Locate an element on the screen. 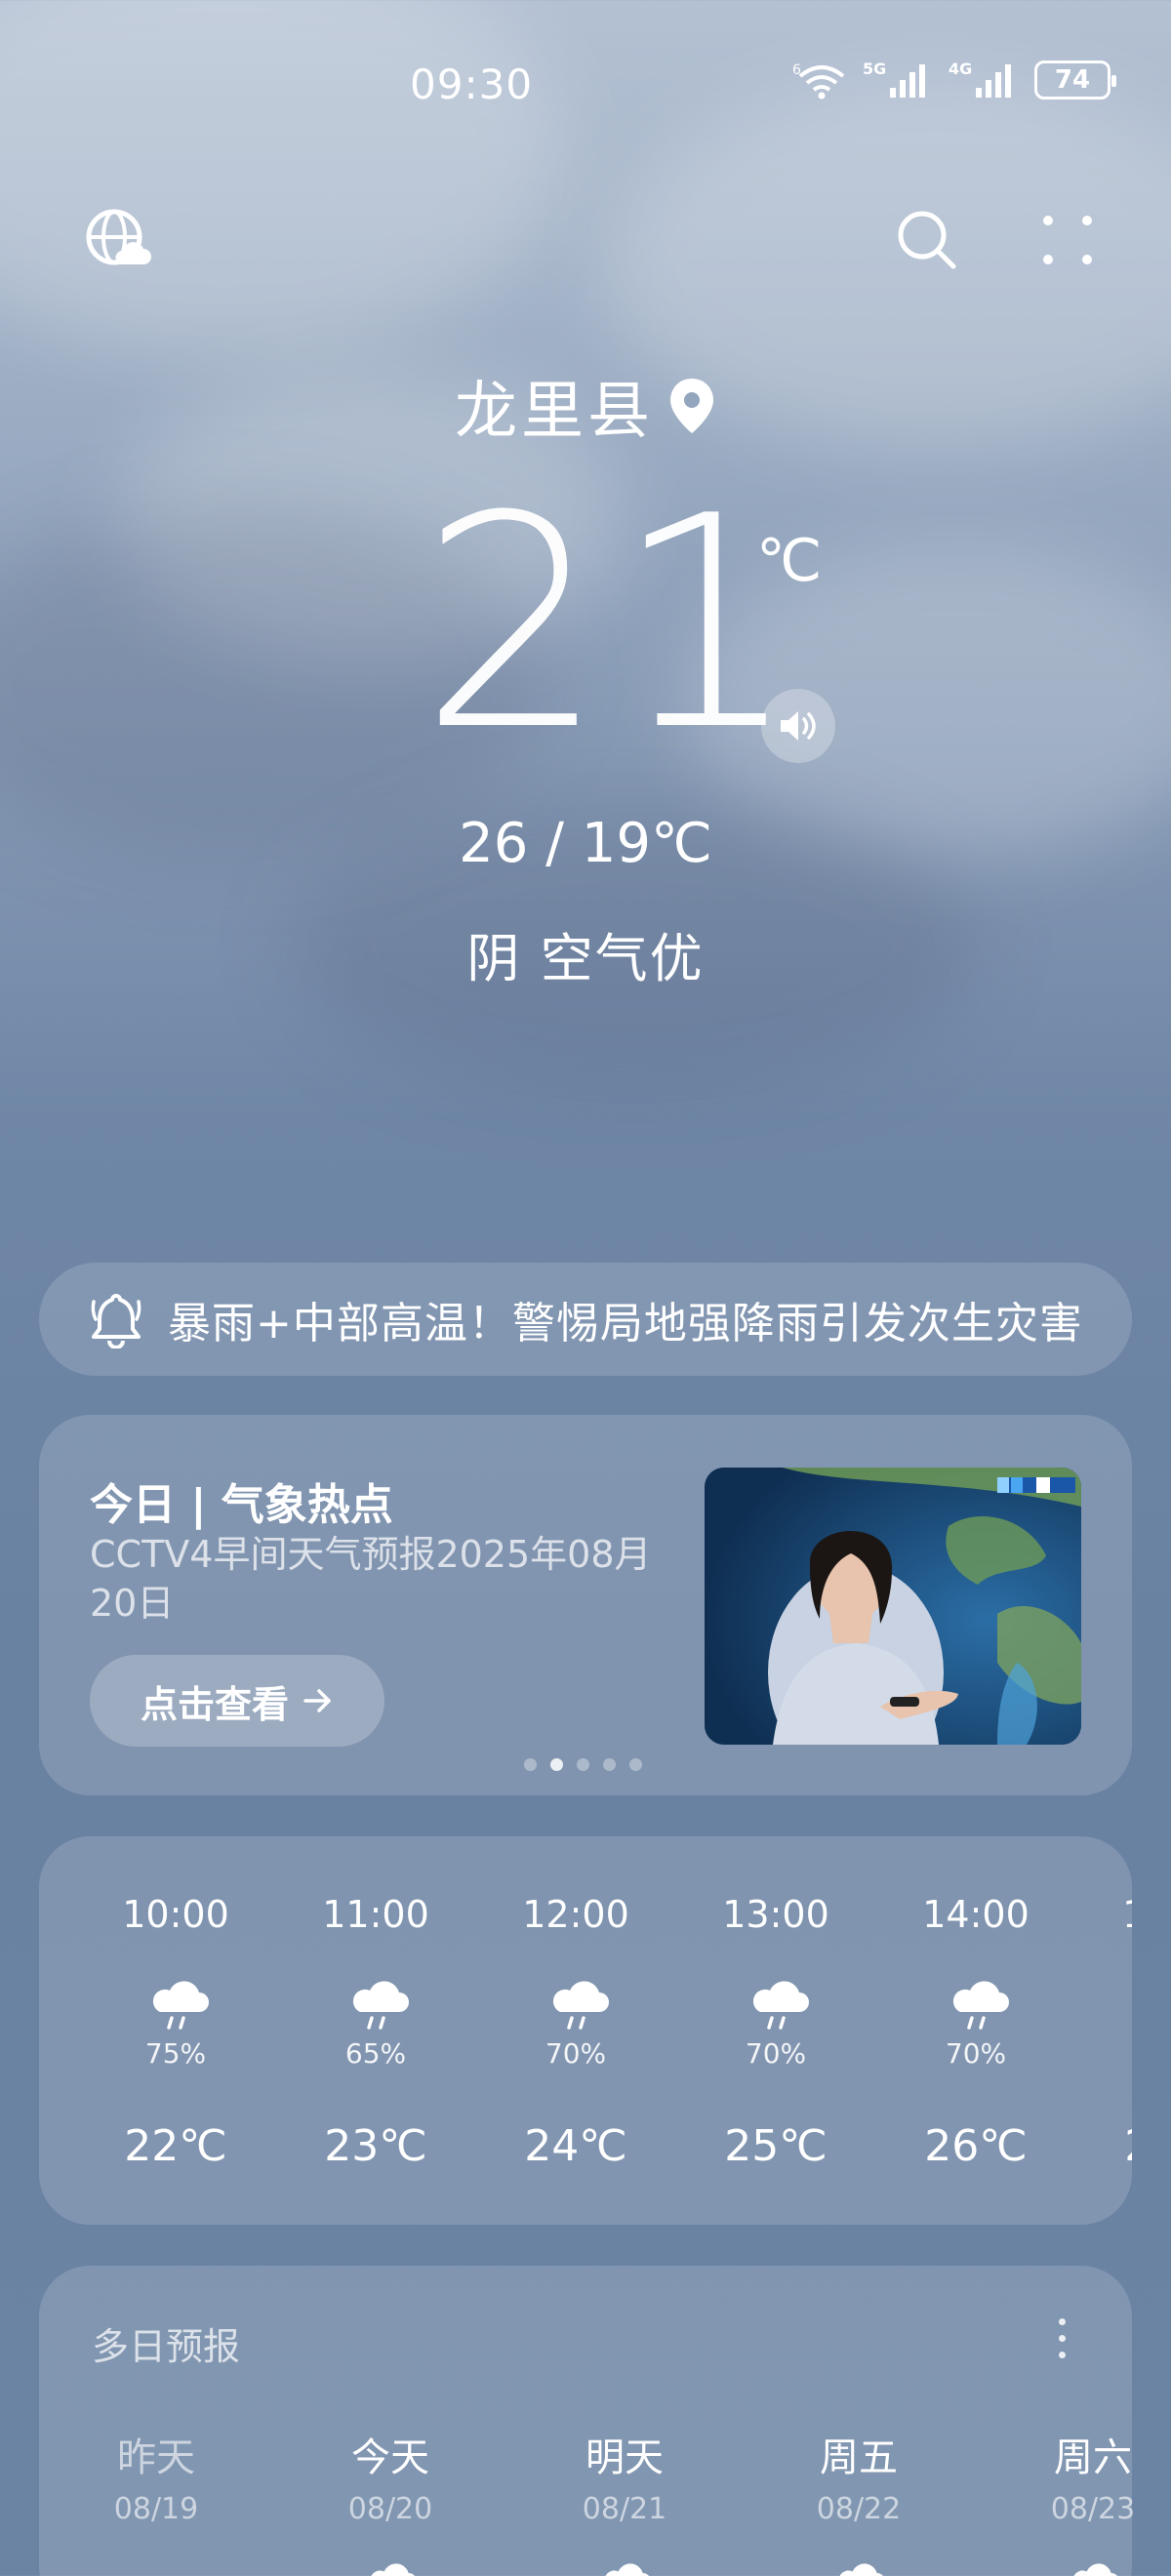  alert-text: 暴雨+中部高温！警惕局地强降雨引发次生灾害 is located at coordinates (625, 1323).